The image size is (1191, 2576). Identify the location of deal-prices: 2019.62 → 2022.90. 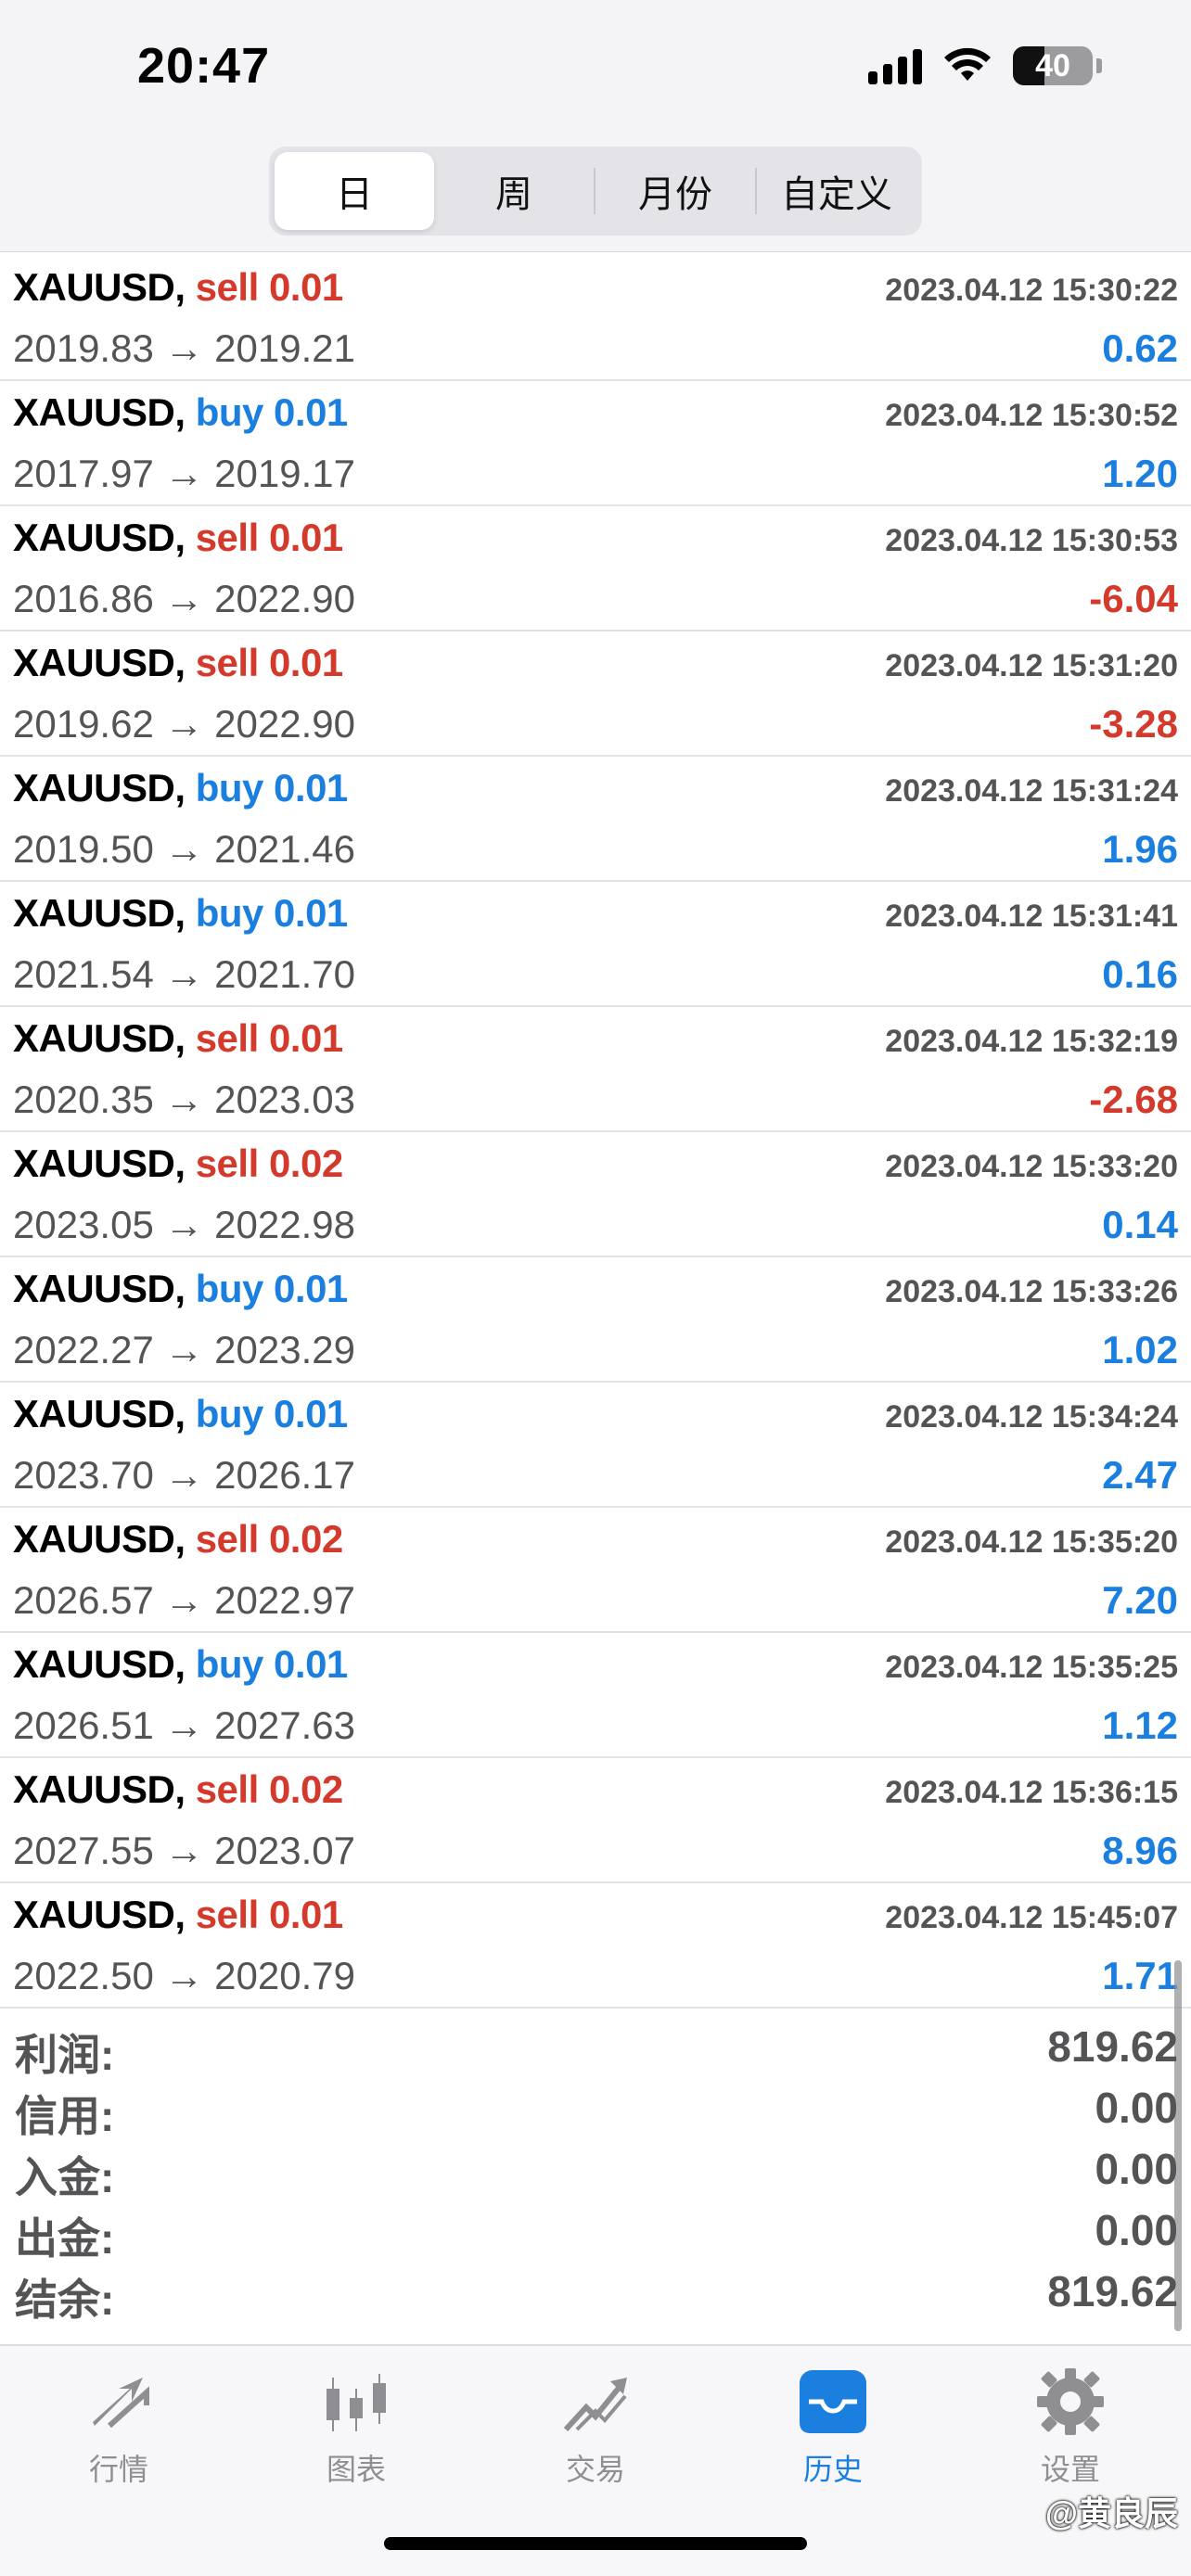
(184, 724).